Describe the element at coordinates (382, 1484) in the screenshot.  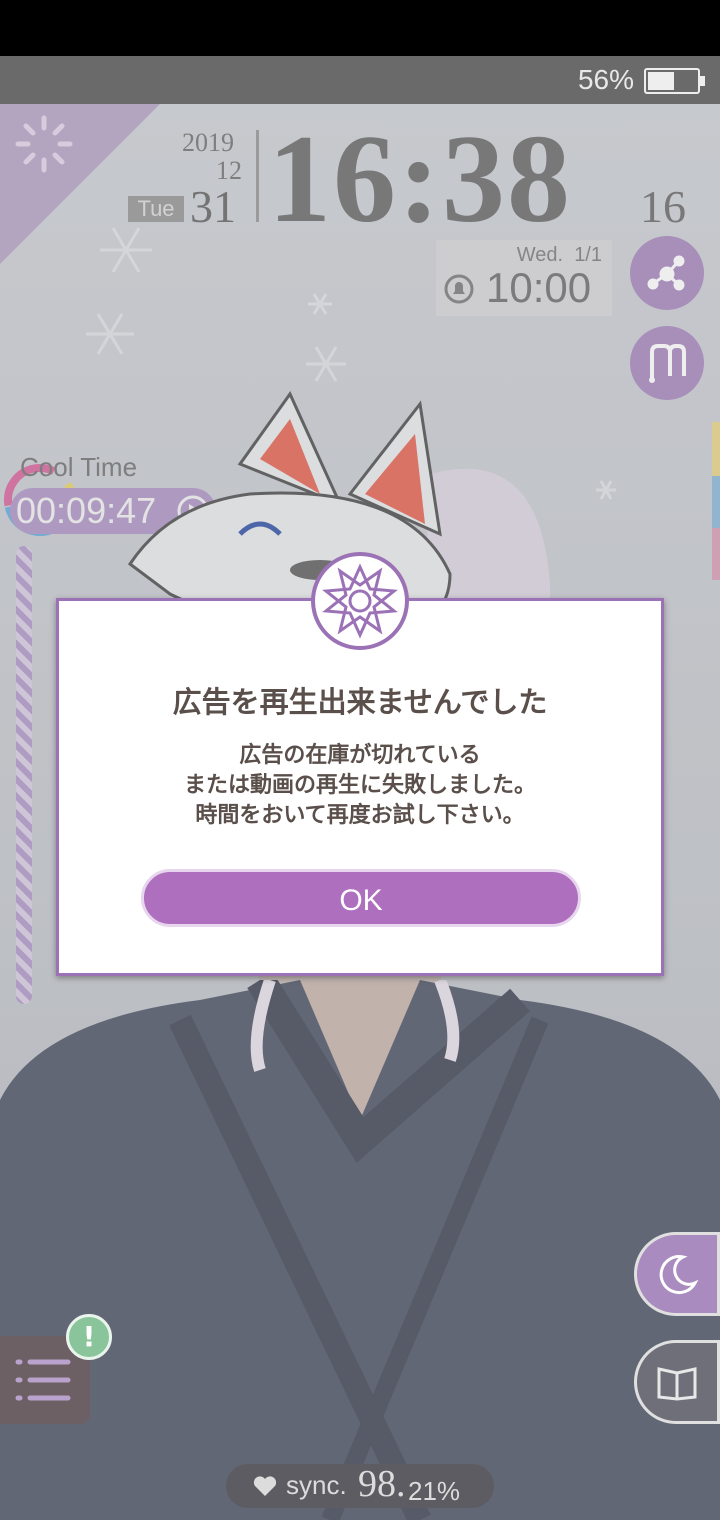
I see `sync-value: 98.` at that location.